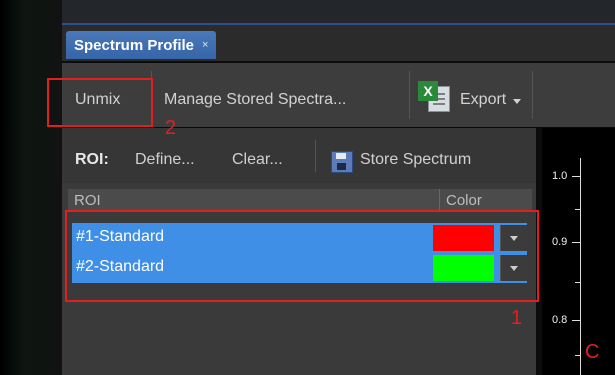 The width and height of the screenshot is (615, 375). What do you see at coordinates (92, 159) in the screenshot?
I see `roi-label: ROI:` at bounding box center [92, 159].